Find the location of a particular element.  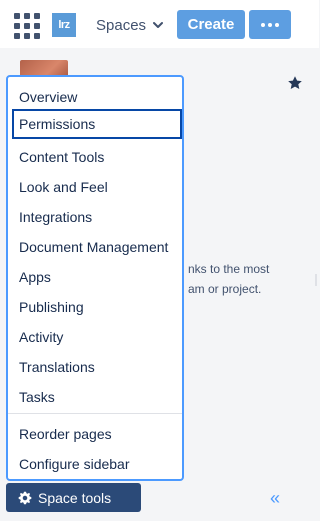

menu-item-apps: Apps is located at coordinates (97, 277).